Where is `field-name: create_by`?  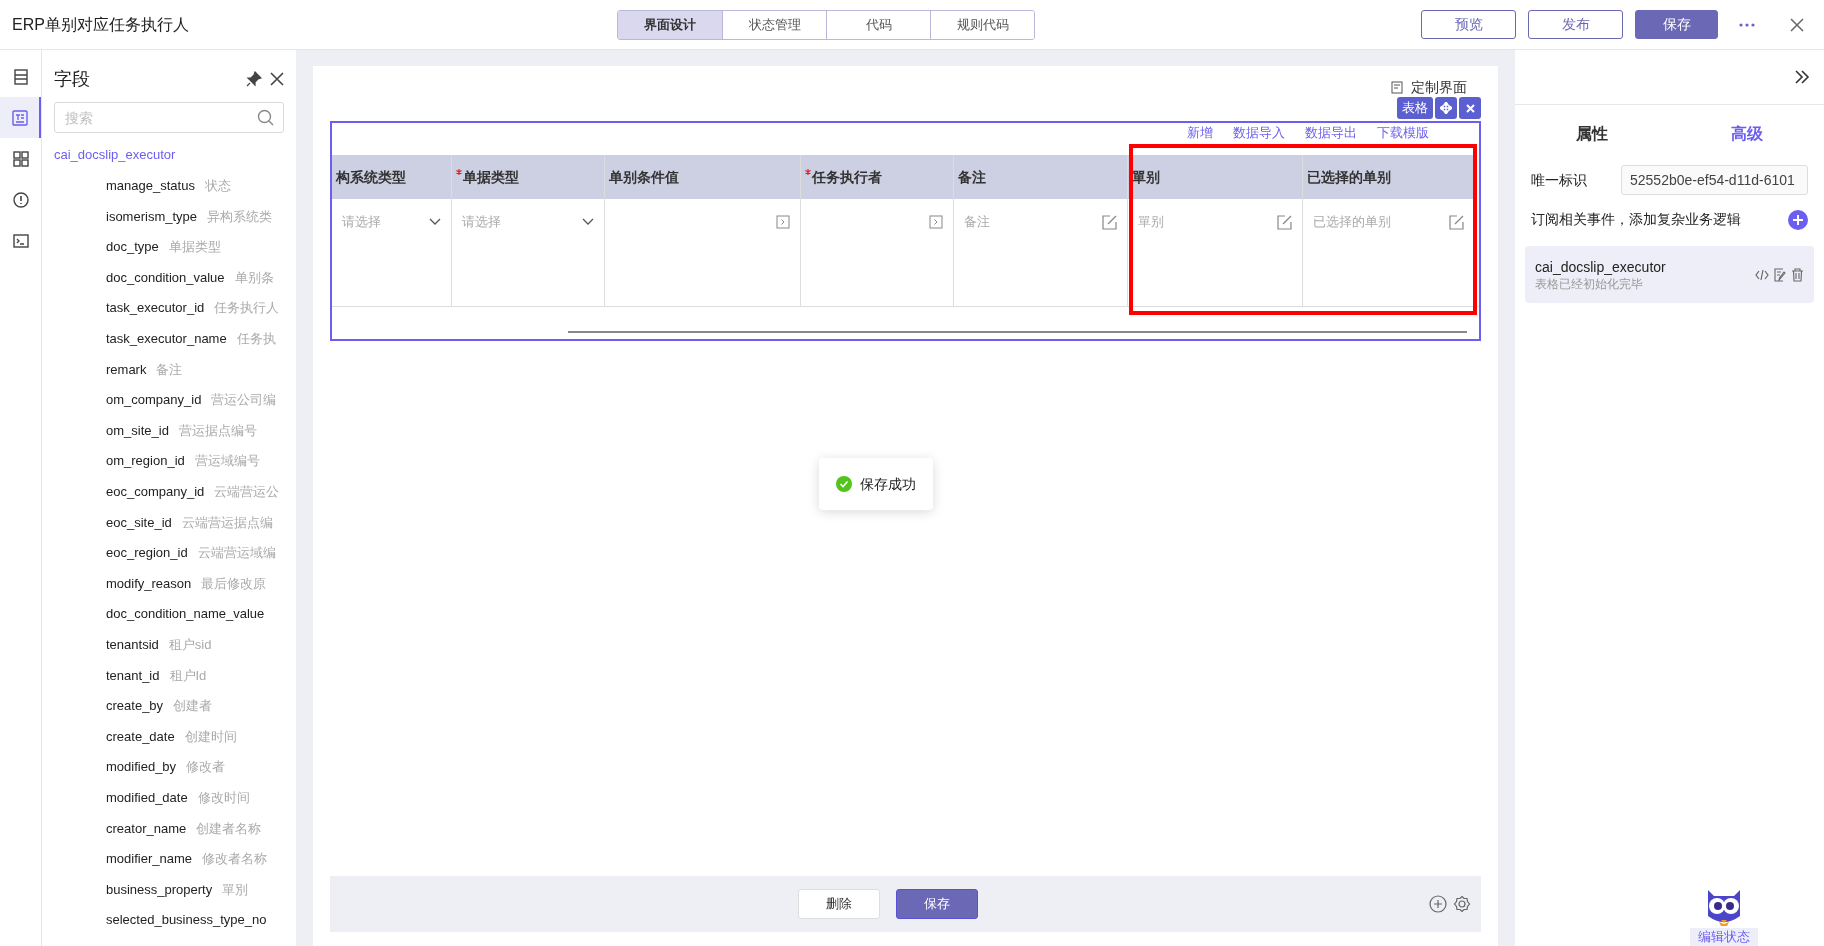
field-name: create_by is located at coordinates (135, 706).